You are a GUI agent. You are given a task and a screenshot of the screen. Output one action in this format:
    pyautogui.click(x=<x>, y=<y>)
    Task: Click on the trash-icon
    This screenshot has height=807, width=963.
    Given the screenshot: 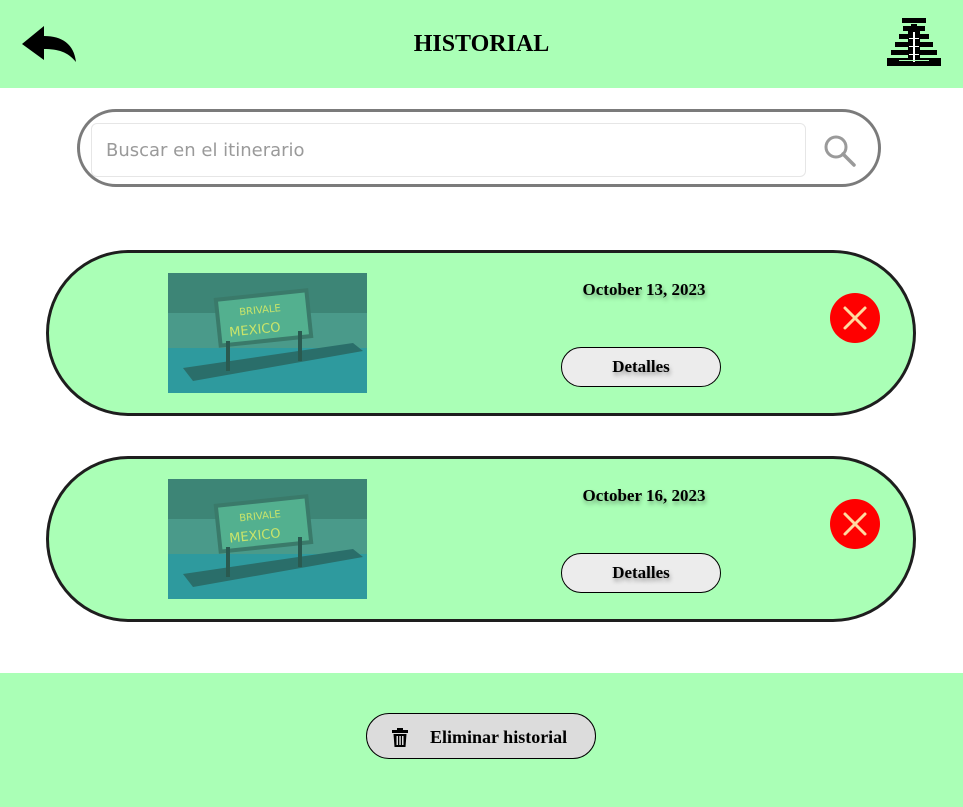 What is the action you would take?
    pyautogui.click(x=400, y=737)
    